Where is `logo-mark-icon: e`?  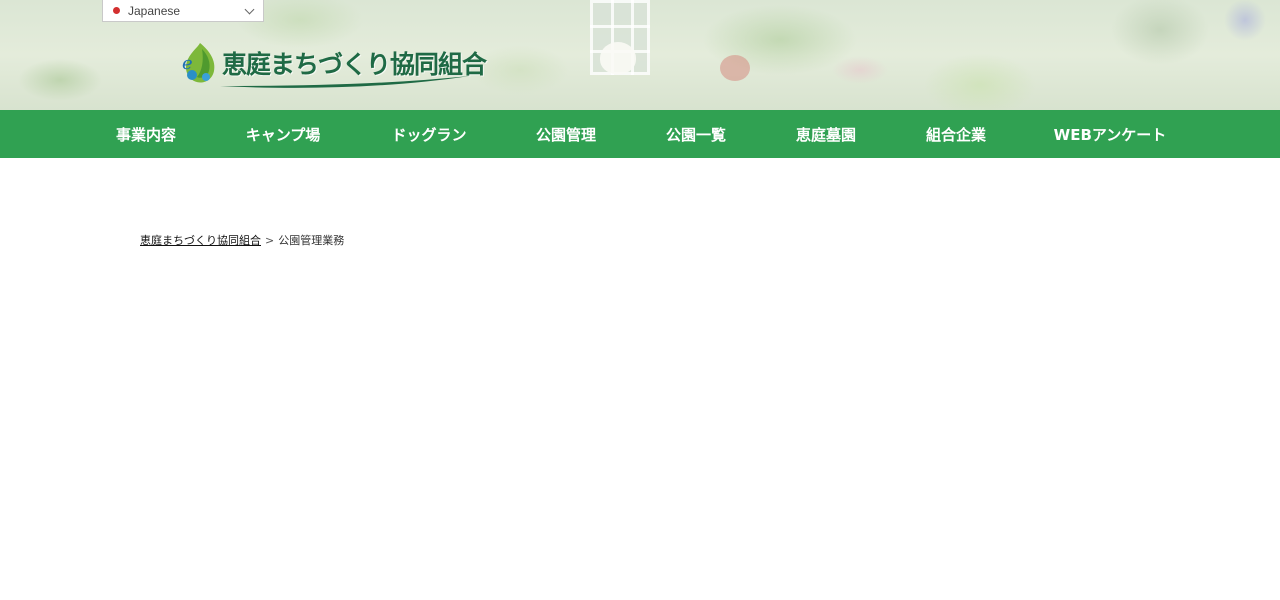 logo-mark-icon: e is located at coordinates (200, 63).